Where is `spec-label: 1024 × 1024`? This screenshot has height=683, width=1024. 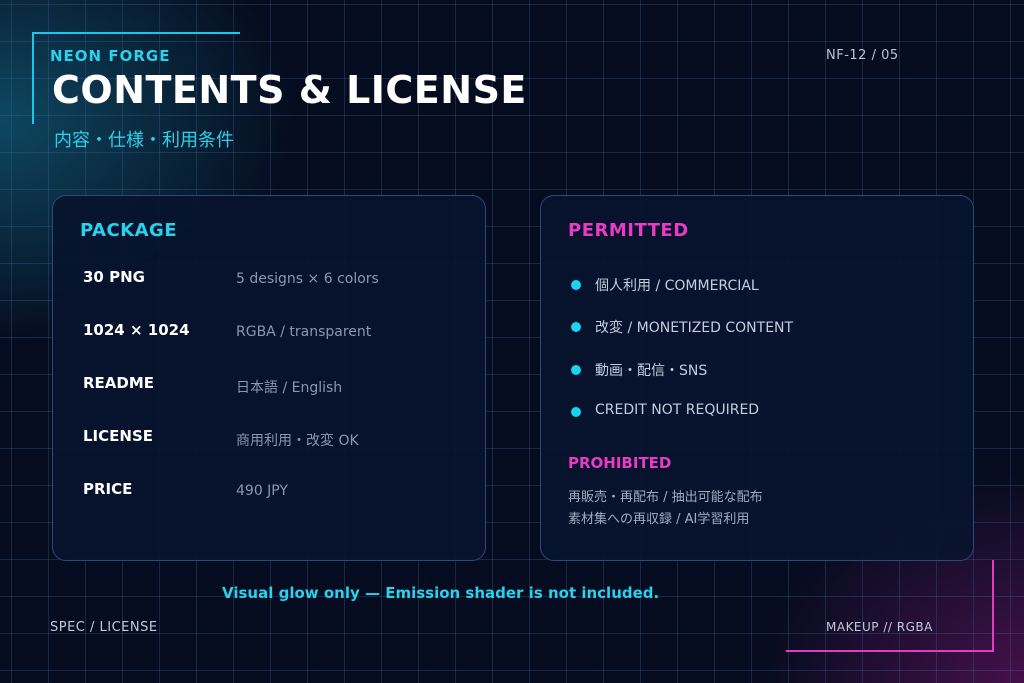
spec-label: 1024 × 1024 is located at coordinates (136, 330).